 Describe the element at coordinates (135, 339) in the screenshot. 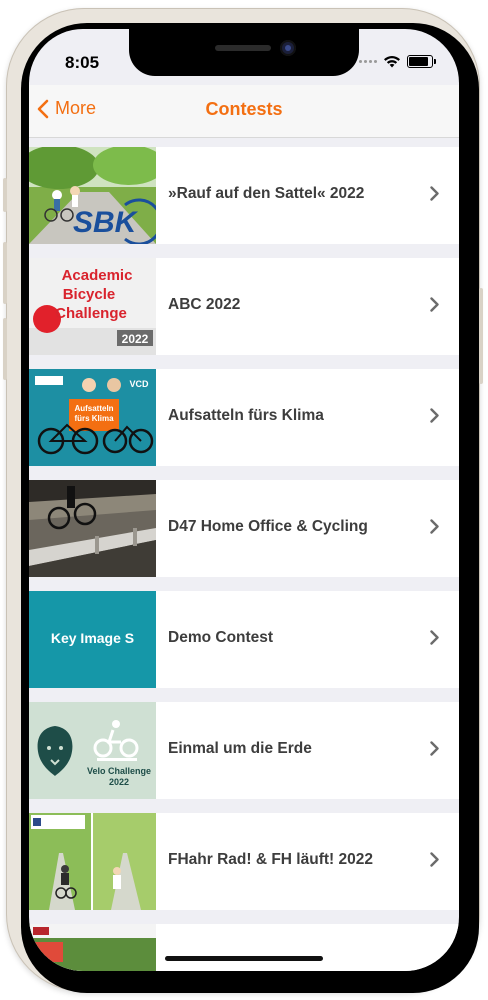

I see `year-badge: 2022` at that location.